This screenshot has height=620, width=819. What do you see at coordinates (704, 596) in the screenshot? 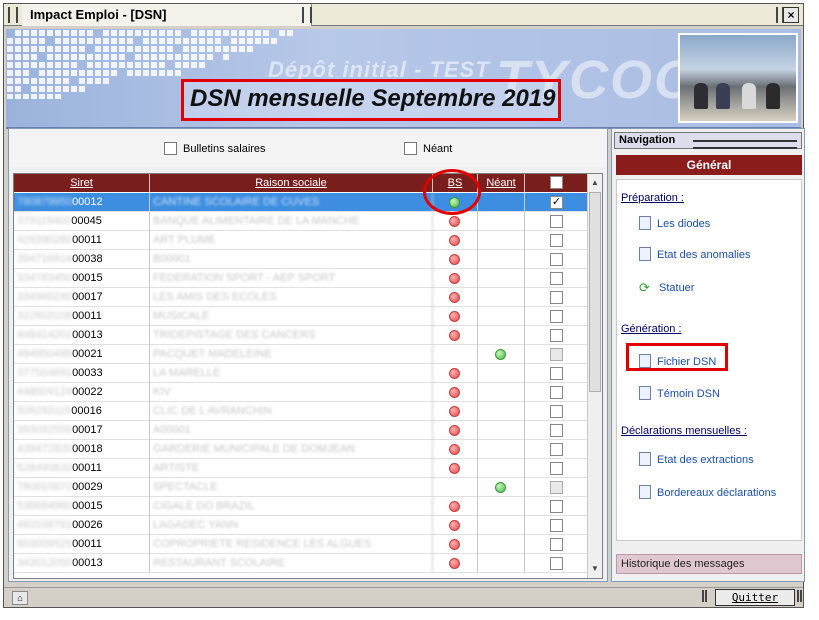
I see `quit-grip-left` at bounding box center [704, 596].